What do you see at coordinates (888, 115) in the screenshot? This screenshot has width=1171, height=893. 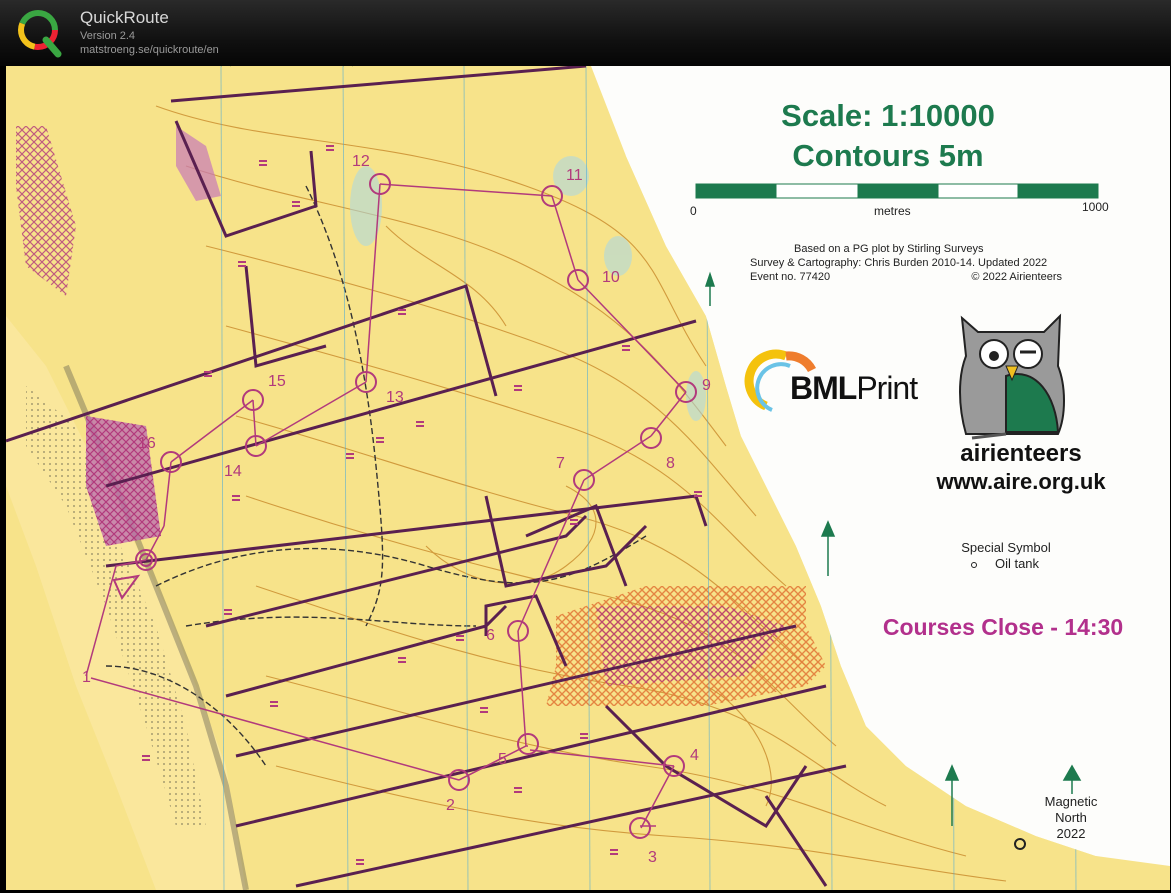 I see `scale-text: Scale: 1:10000` at bounding box center [888, 115].